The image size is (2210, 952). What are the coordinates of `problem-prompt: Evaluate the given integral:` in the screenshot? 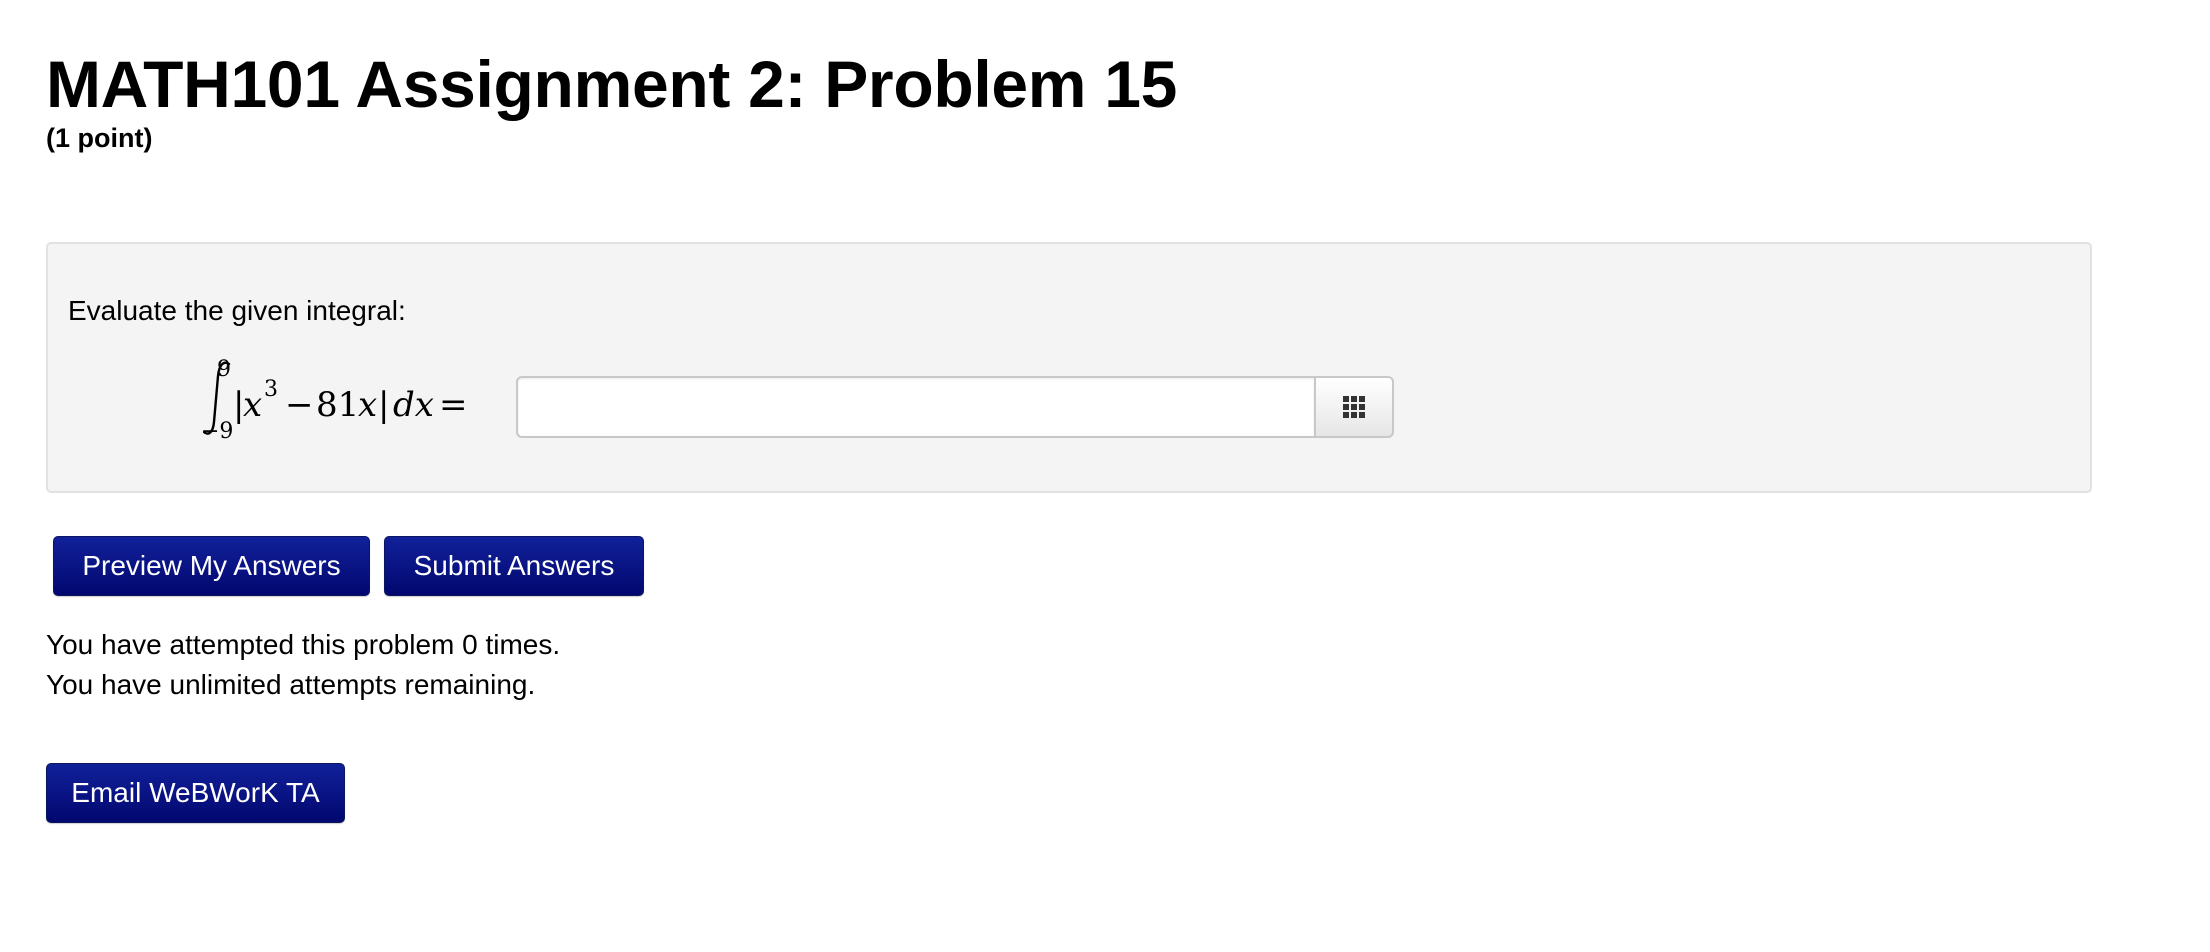 It's located at (237, 310).